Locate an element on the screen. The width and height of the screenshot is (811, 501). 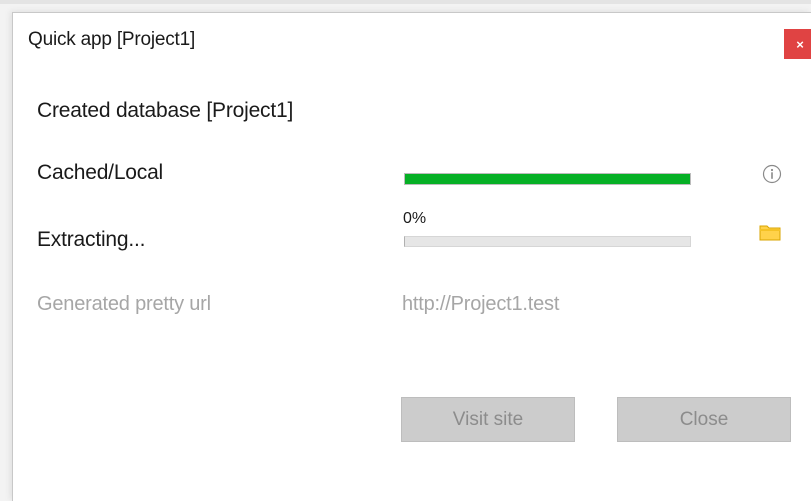
pretty-url-label: Generated pretty url is located at coordinates (124, 304).